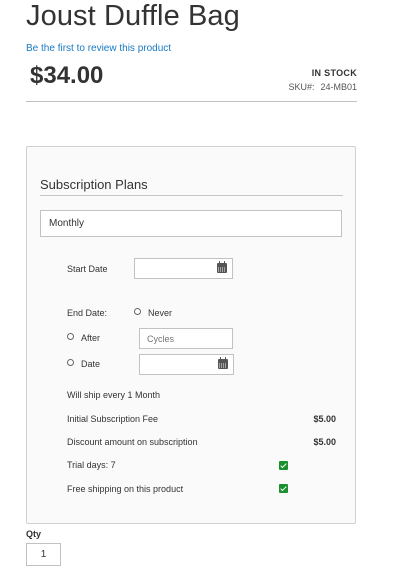 The image size is (417, 568). What do you see at coordinates (301, 87) in the screenshot?
I see `sku-label: SKU#:` at bounding box center [301, 87].